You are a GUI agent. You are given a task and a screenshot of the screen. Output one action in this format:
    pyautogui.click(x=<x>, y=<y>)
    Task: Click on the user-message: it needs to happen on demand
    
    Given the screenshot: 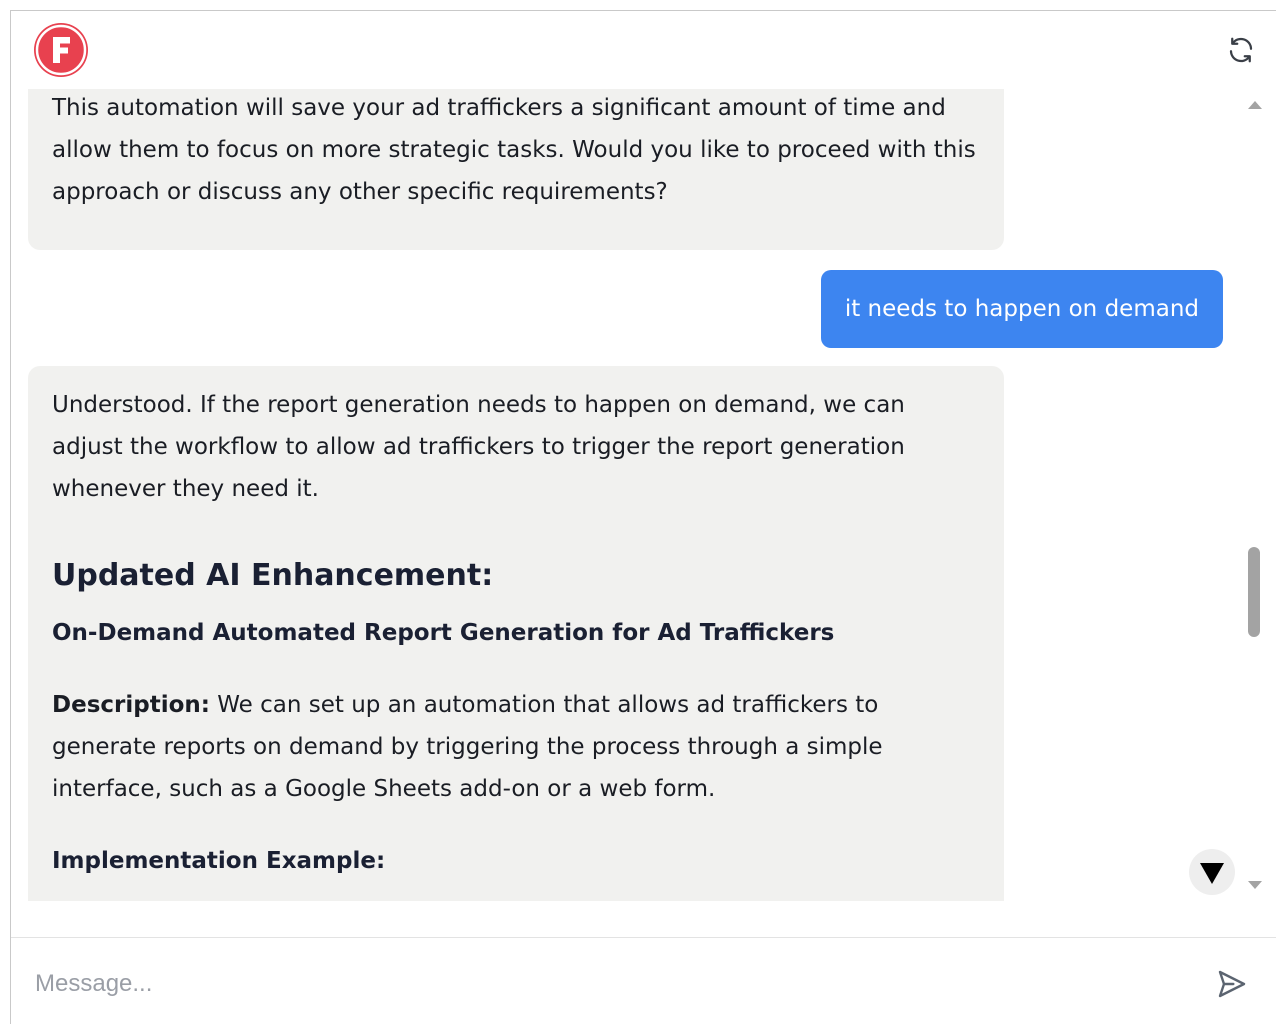 What is the action you would take?
    pyautogui.click(x=1021, y=309)
    